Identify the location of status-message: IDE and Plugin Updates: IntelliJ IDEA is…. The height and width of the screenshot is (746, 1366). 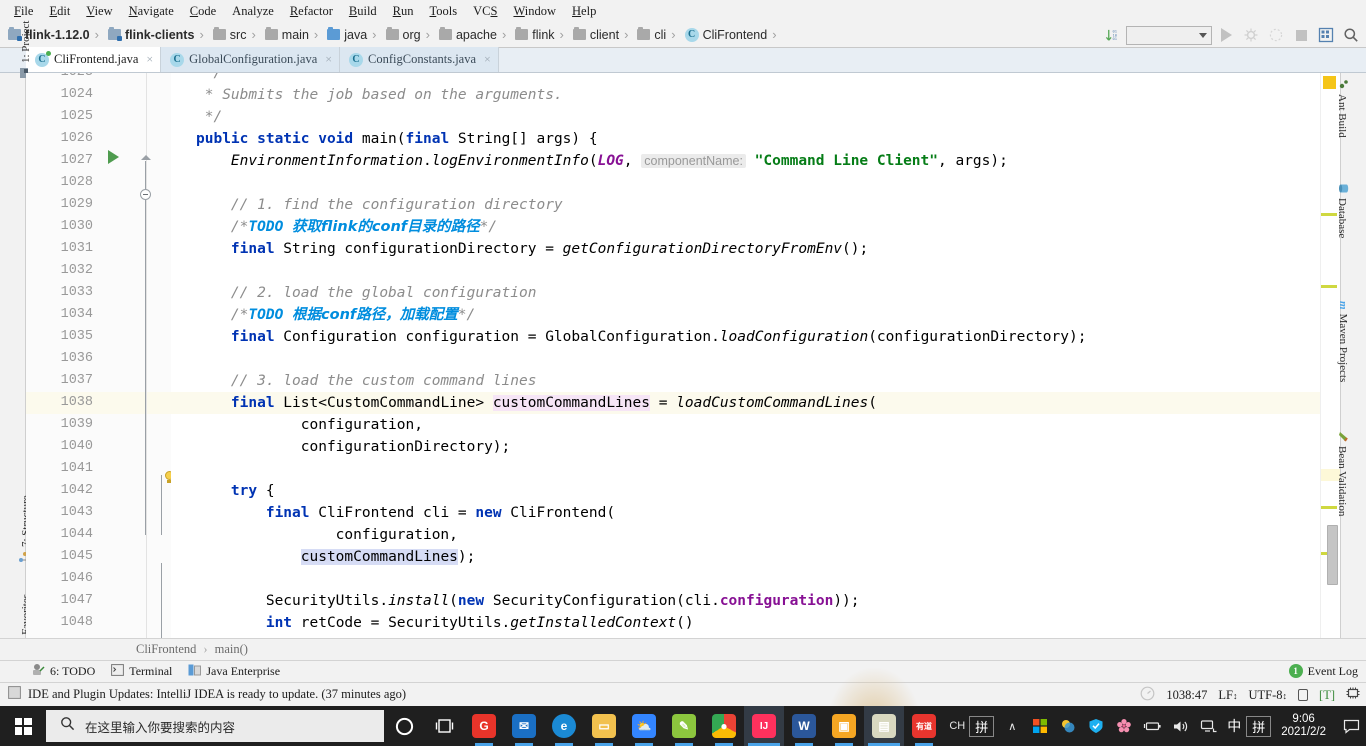
(217, 694).